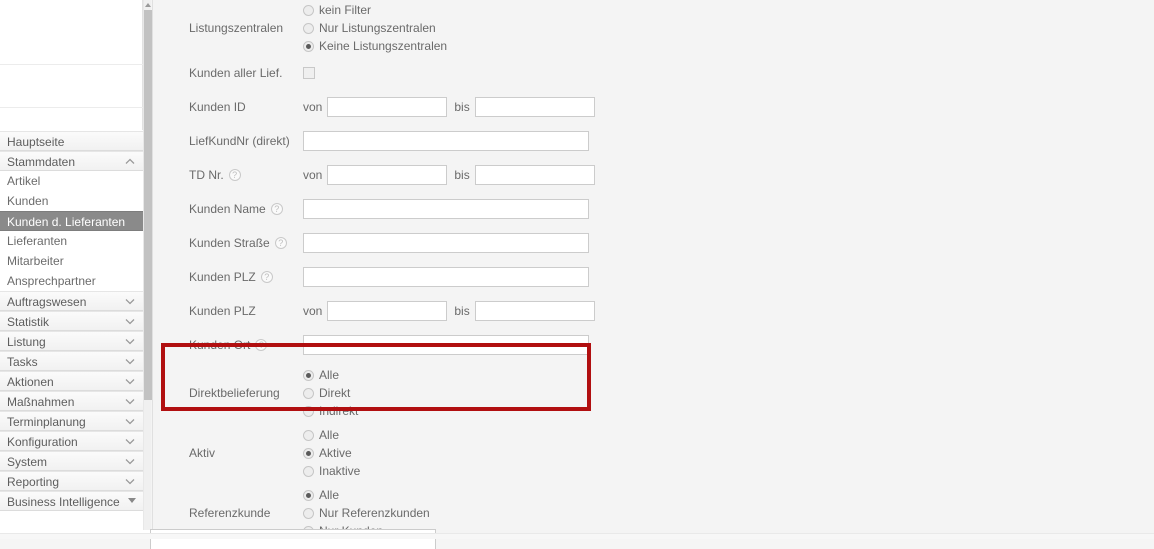 Image resolution: width=1154 pixels, height=549 pixels. Describe the element at coordinates (387, 107) in the screenshot. I see `kunden-id-von-input` at that location.